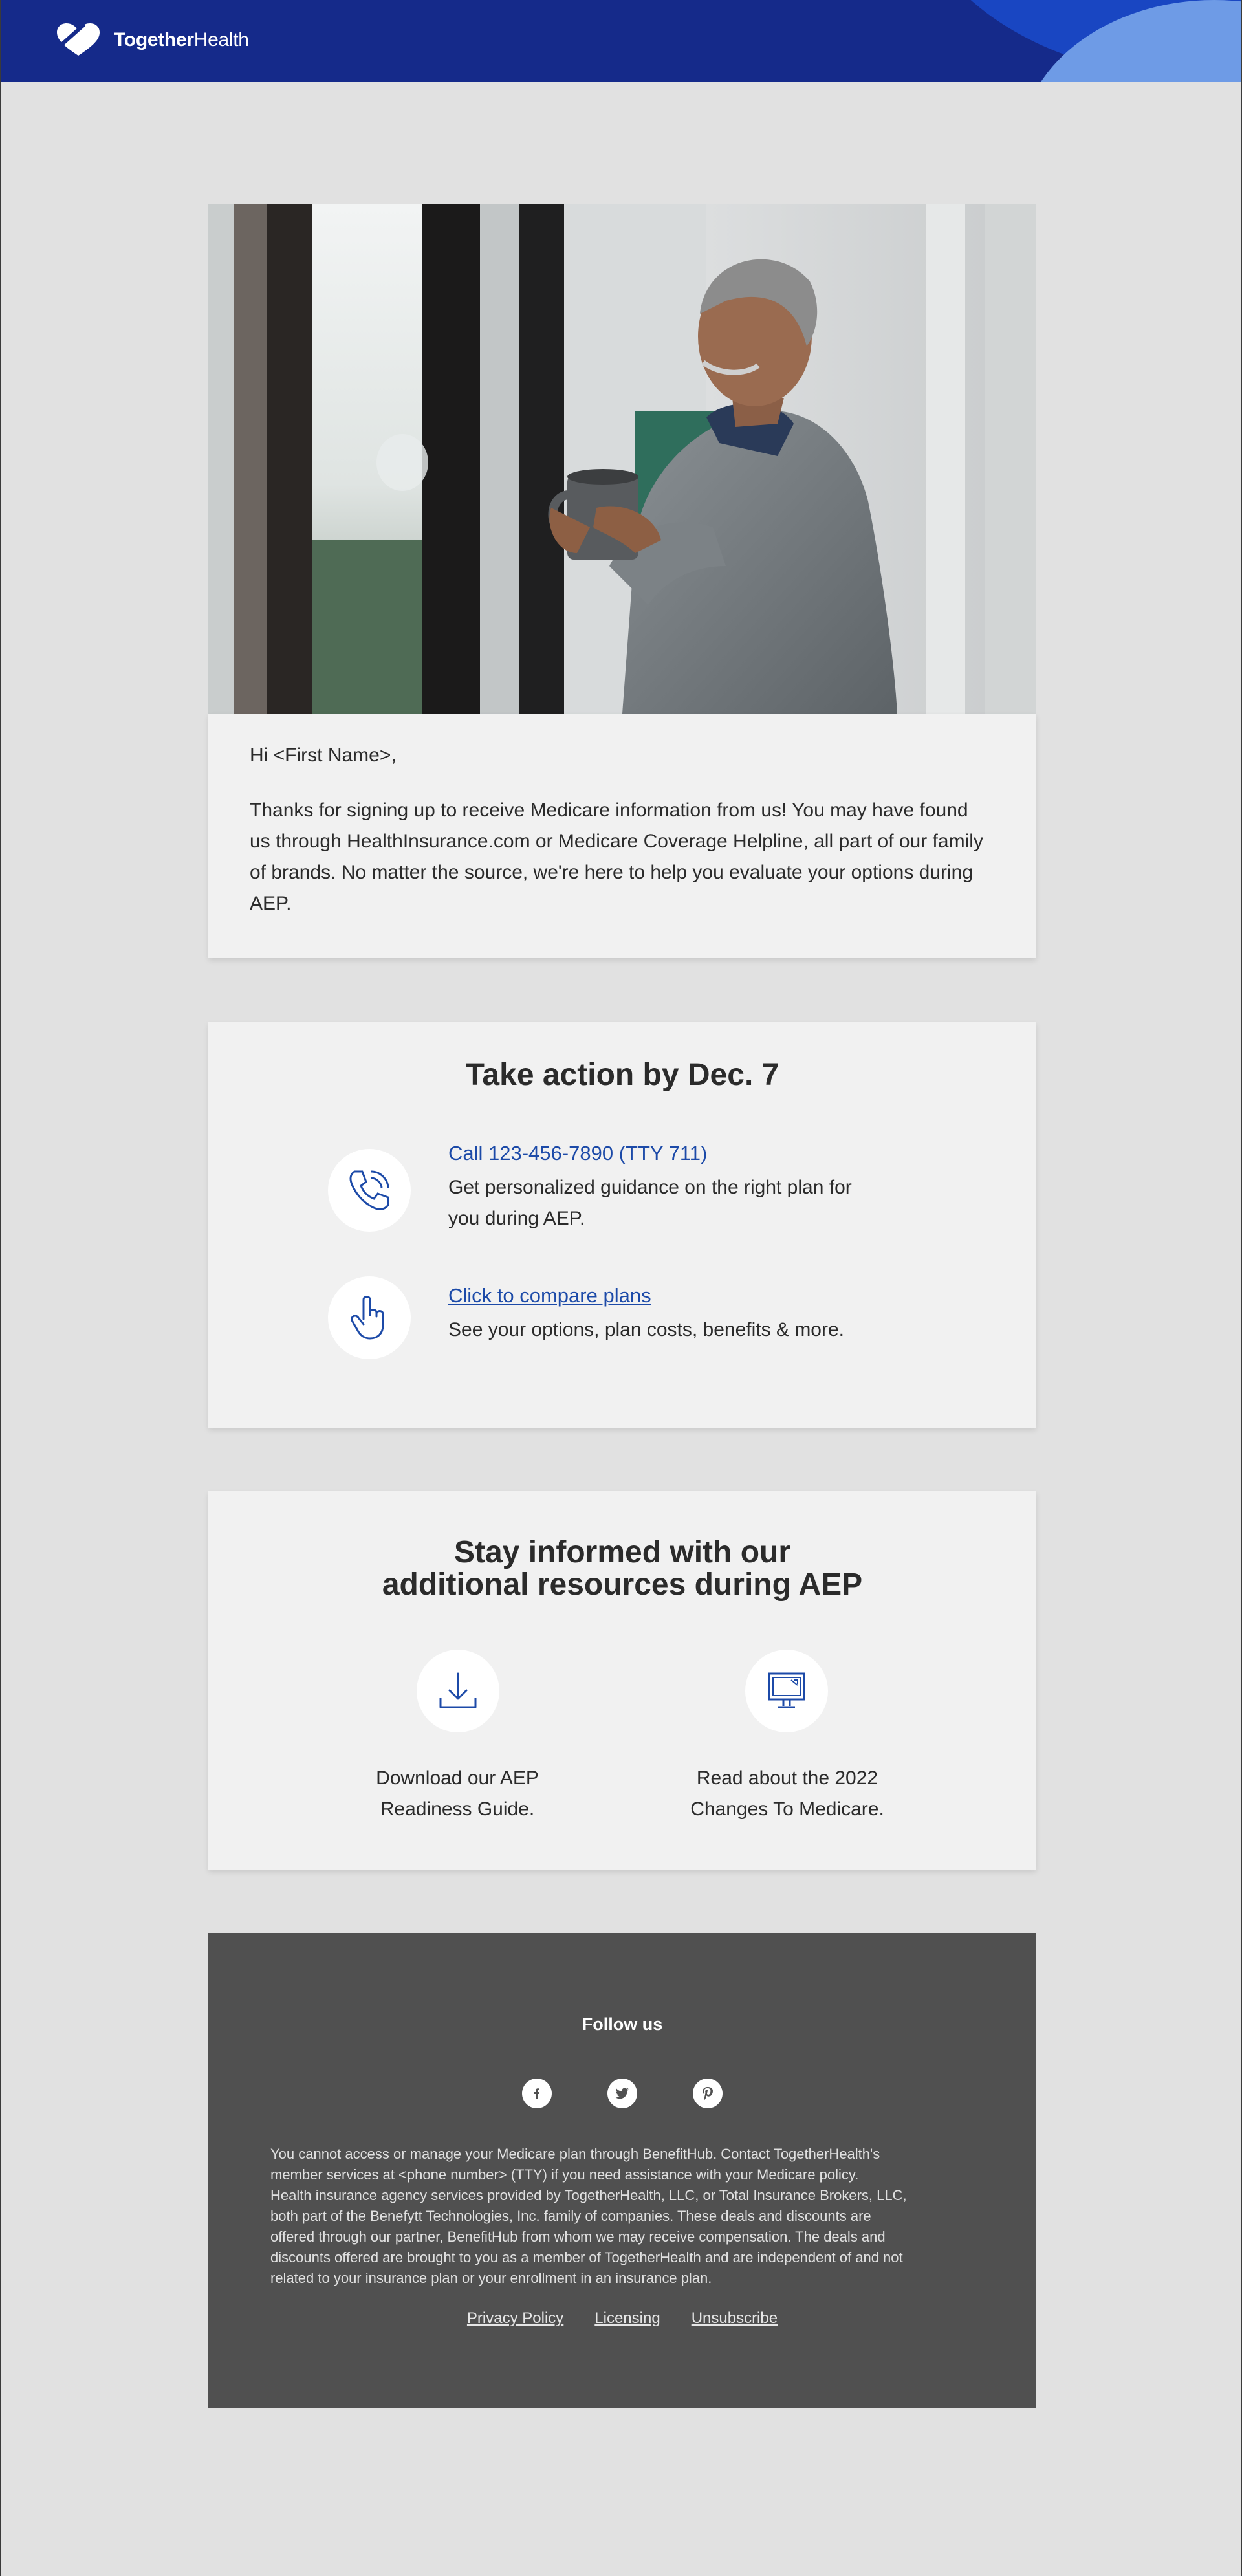  I want to click on phone-icon-circle, so click(369, 1190).